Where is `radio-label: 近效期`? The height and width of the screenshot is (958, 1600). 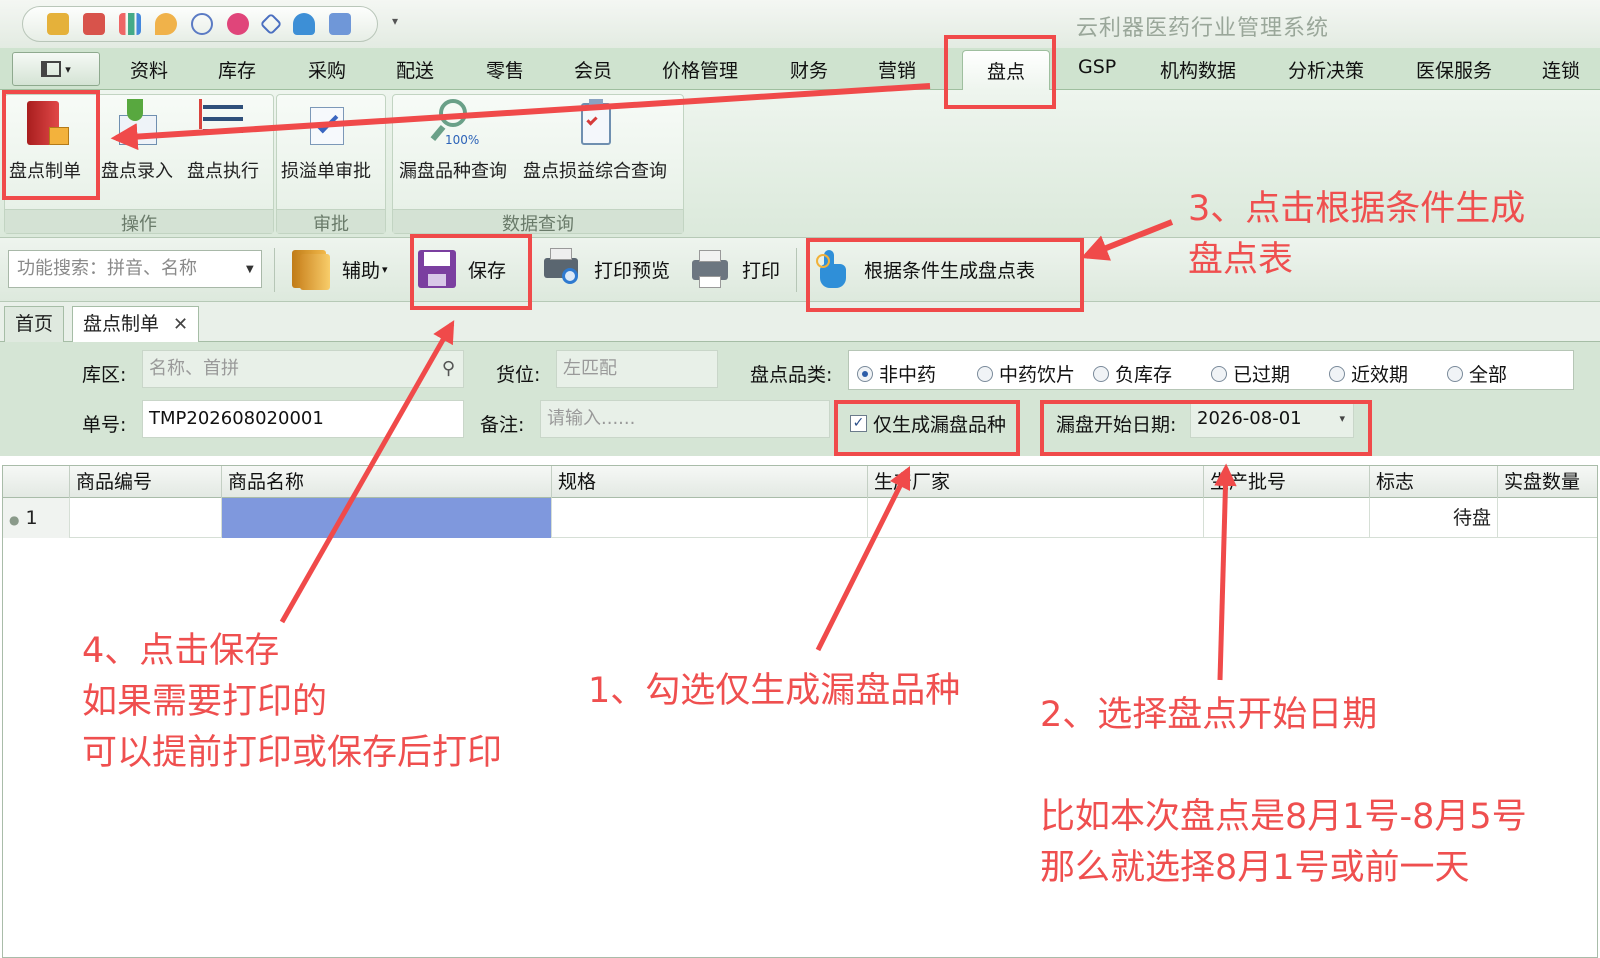 radio-label: 近效期 is located at coordinates (1380, 375).